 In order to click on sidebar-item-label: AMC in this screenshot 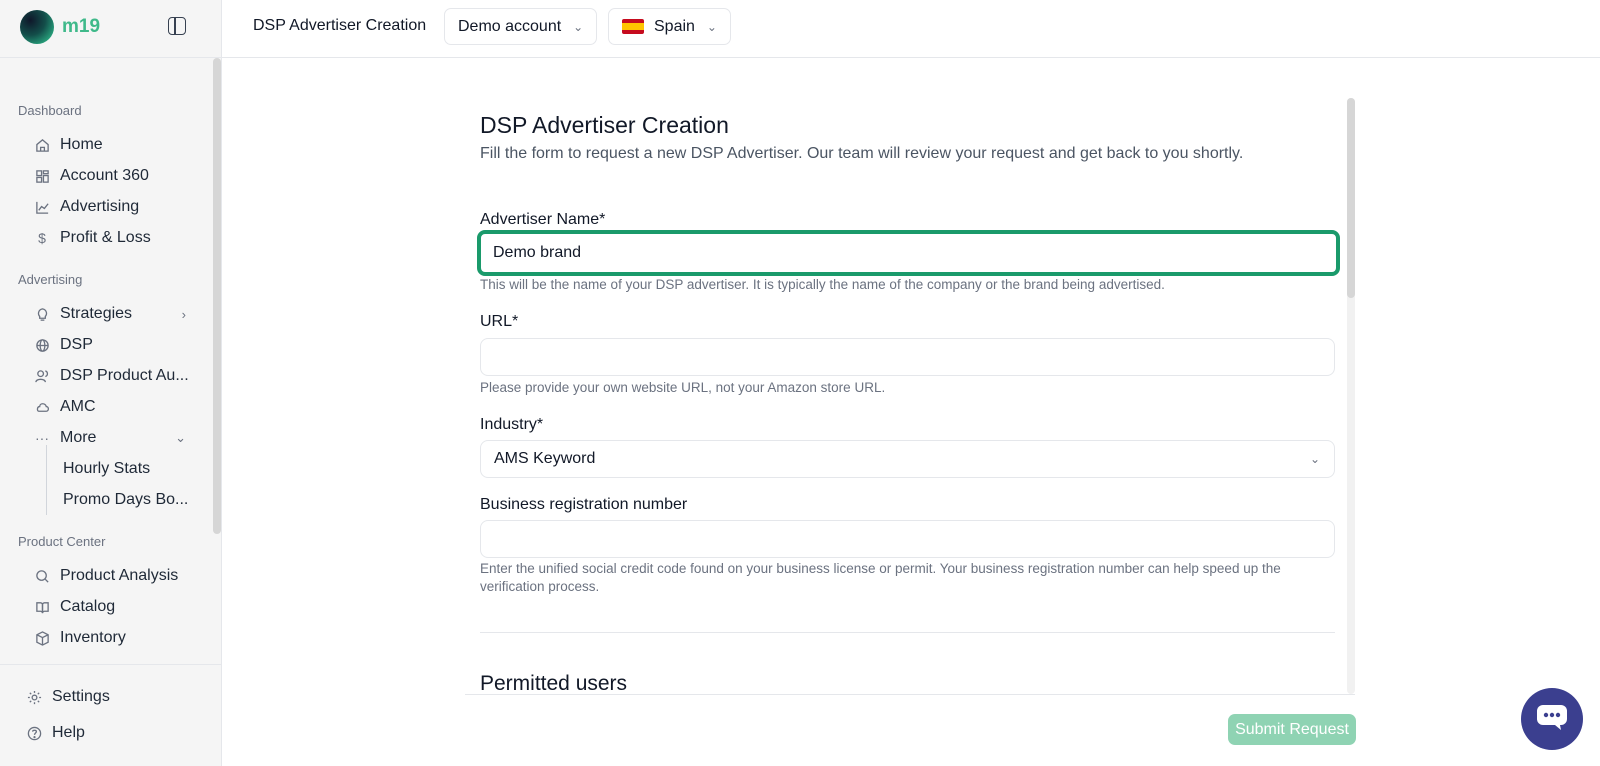, I will do `click(78, 406)`.